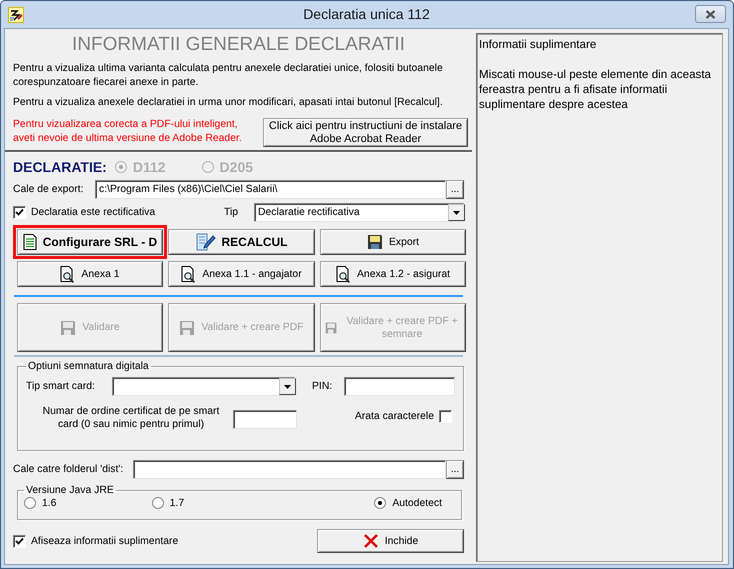 The width and height of the screenshot is (734, 569). What do you see at coordinates (241, 274) in the screenshot?
I see `annex-button: Anexa 1.1 - angajator` at bounding box center [241, 274].